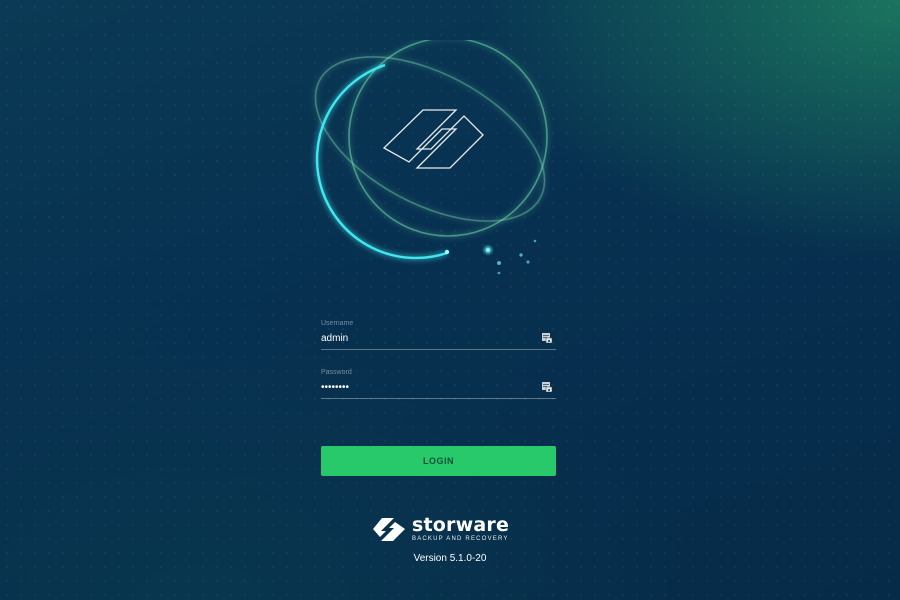  What do you see at coordinates (460, 539) in the screenshot?
I see `brand-tagline: BACKUP AND RECOVERY` at bounding box center [460, 539].